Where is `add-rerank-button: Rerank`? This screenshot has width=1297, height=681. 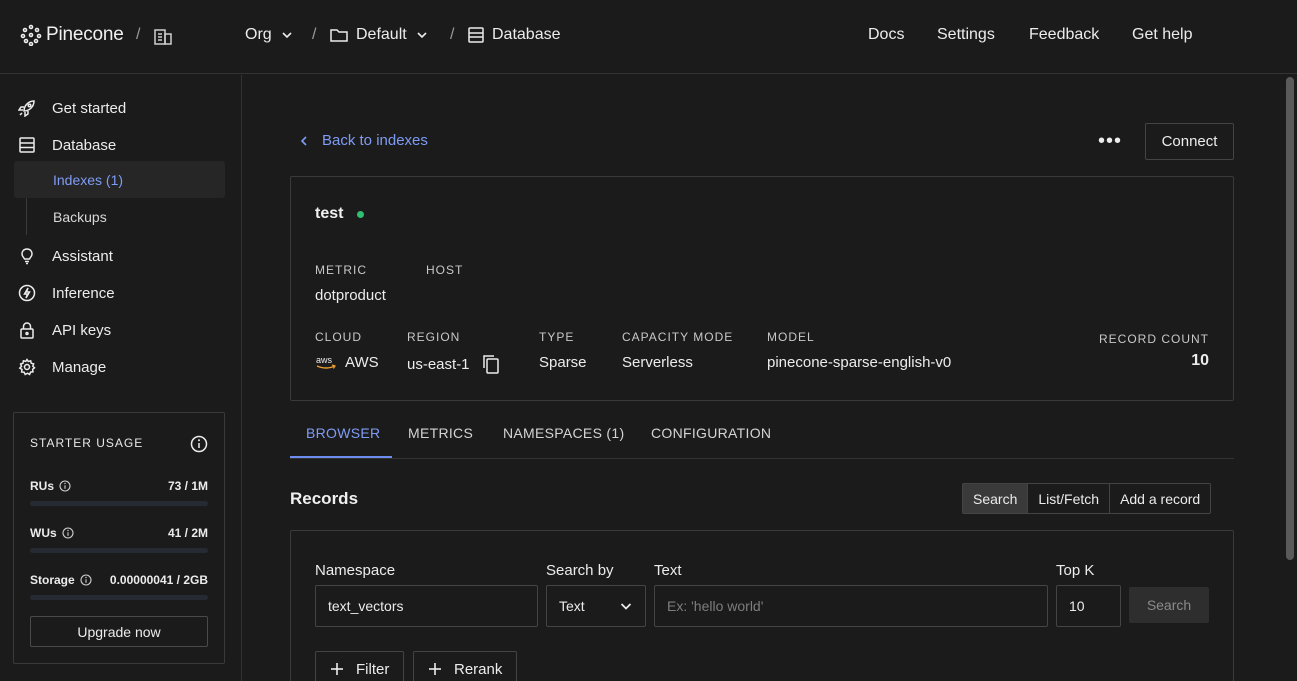
add-rerank-button: Rerank is located at coordinates (465, 666).